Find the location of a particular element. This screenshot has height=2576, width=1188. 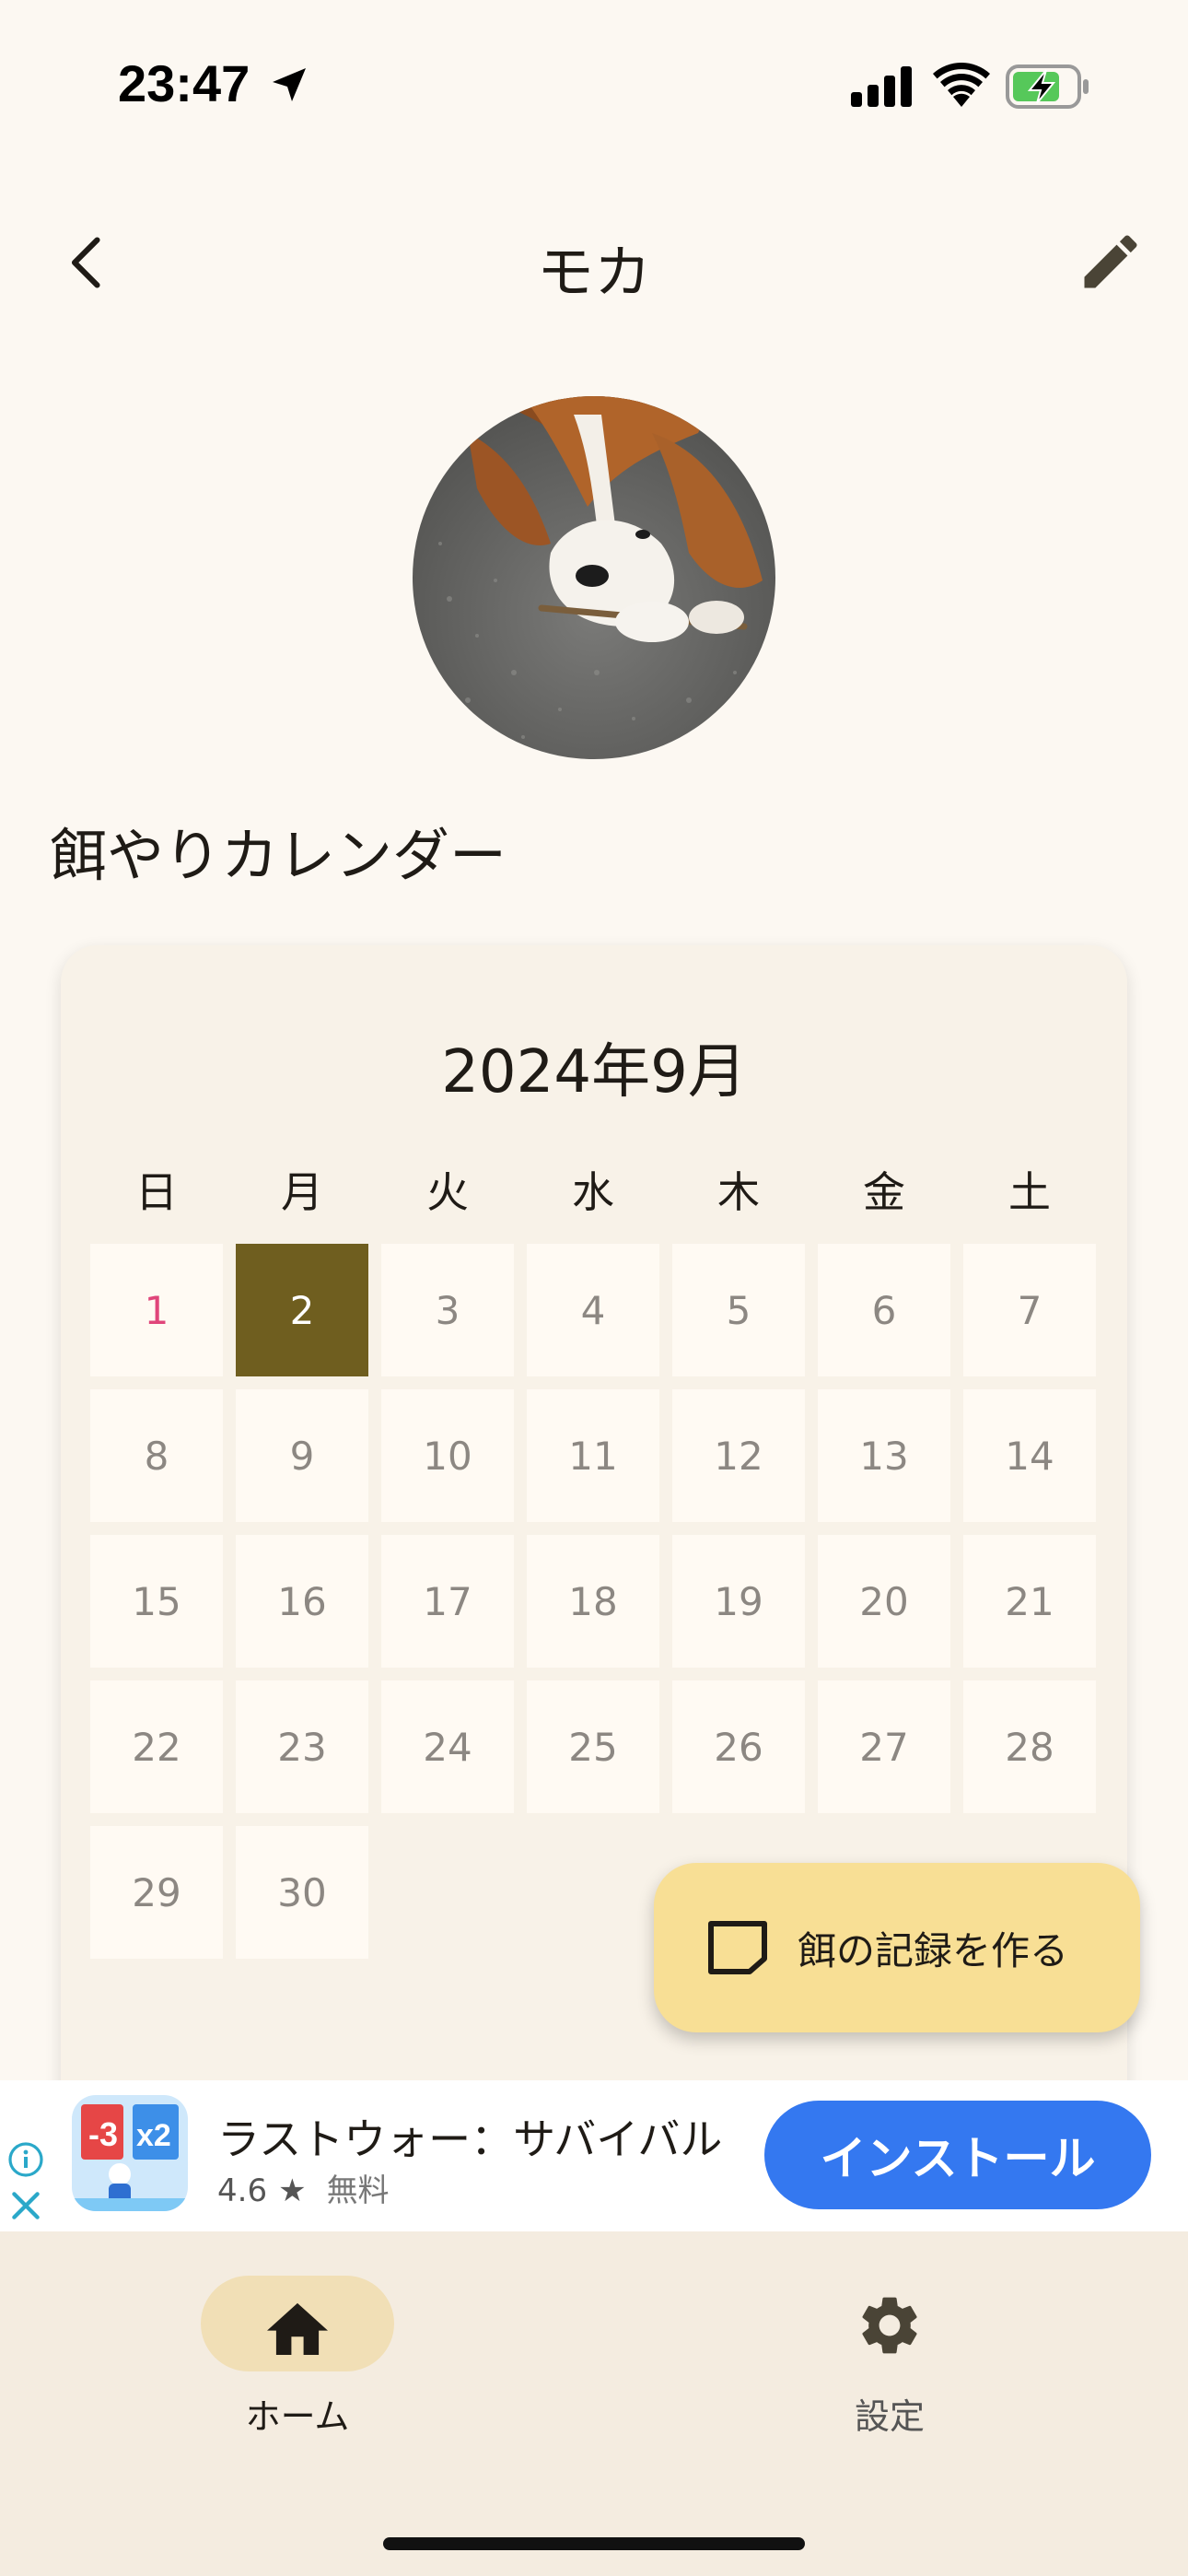

gear-icon is located at coordinates (890, 2325).